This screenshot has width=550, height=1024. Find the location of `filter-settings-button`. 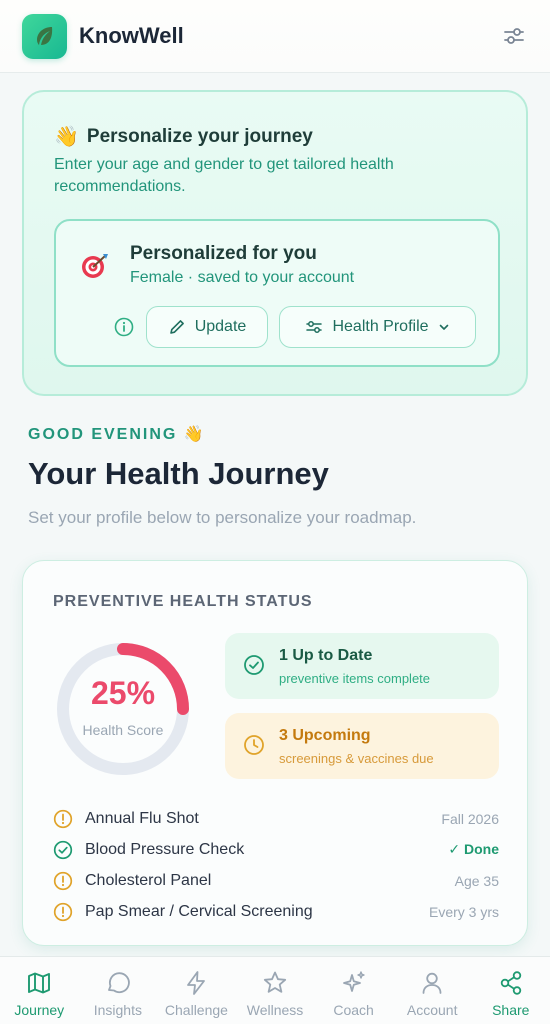

filter-settings-button is located at coordinates (514, 36).